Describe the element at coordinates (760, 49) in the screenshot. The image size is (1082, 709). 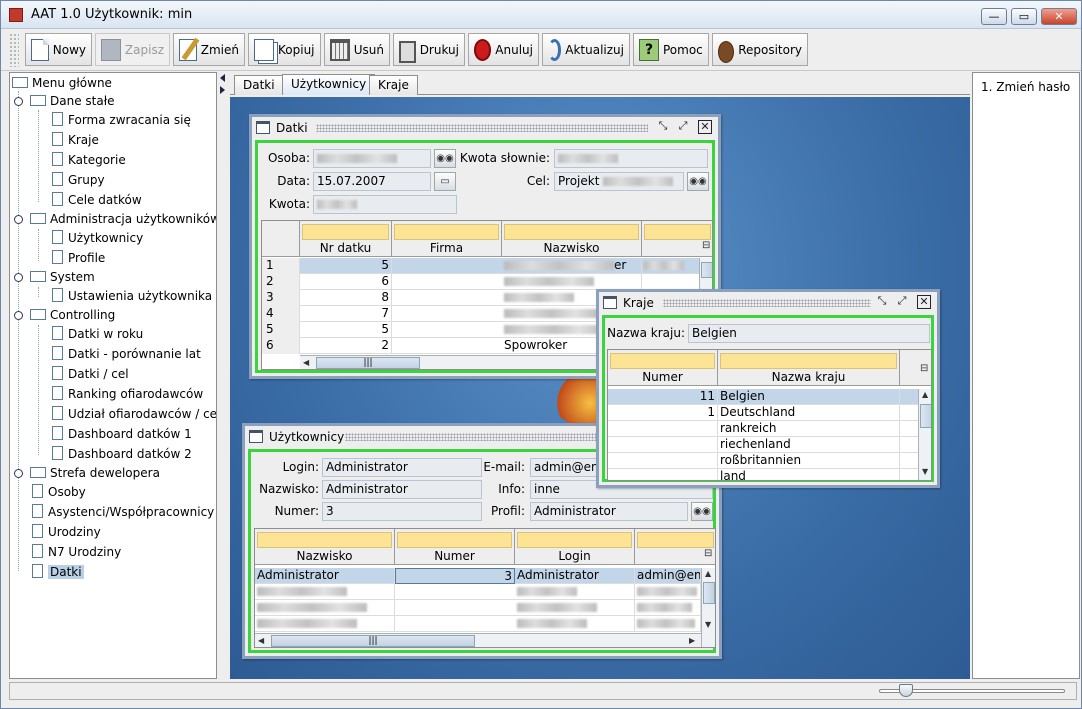
I see `repository-button: Repository` at that location.